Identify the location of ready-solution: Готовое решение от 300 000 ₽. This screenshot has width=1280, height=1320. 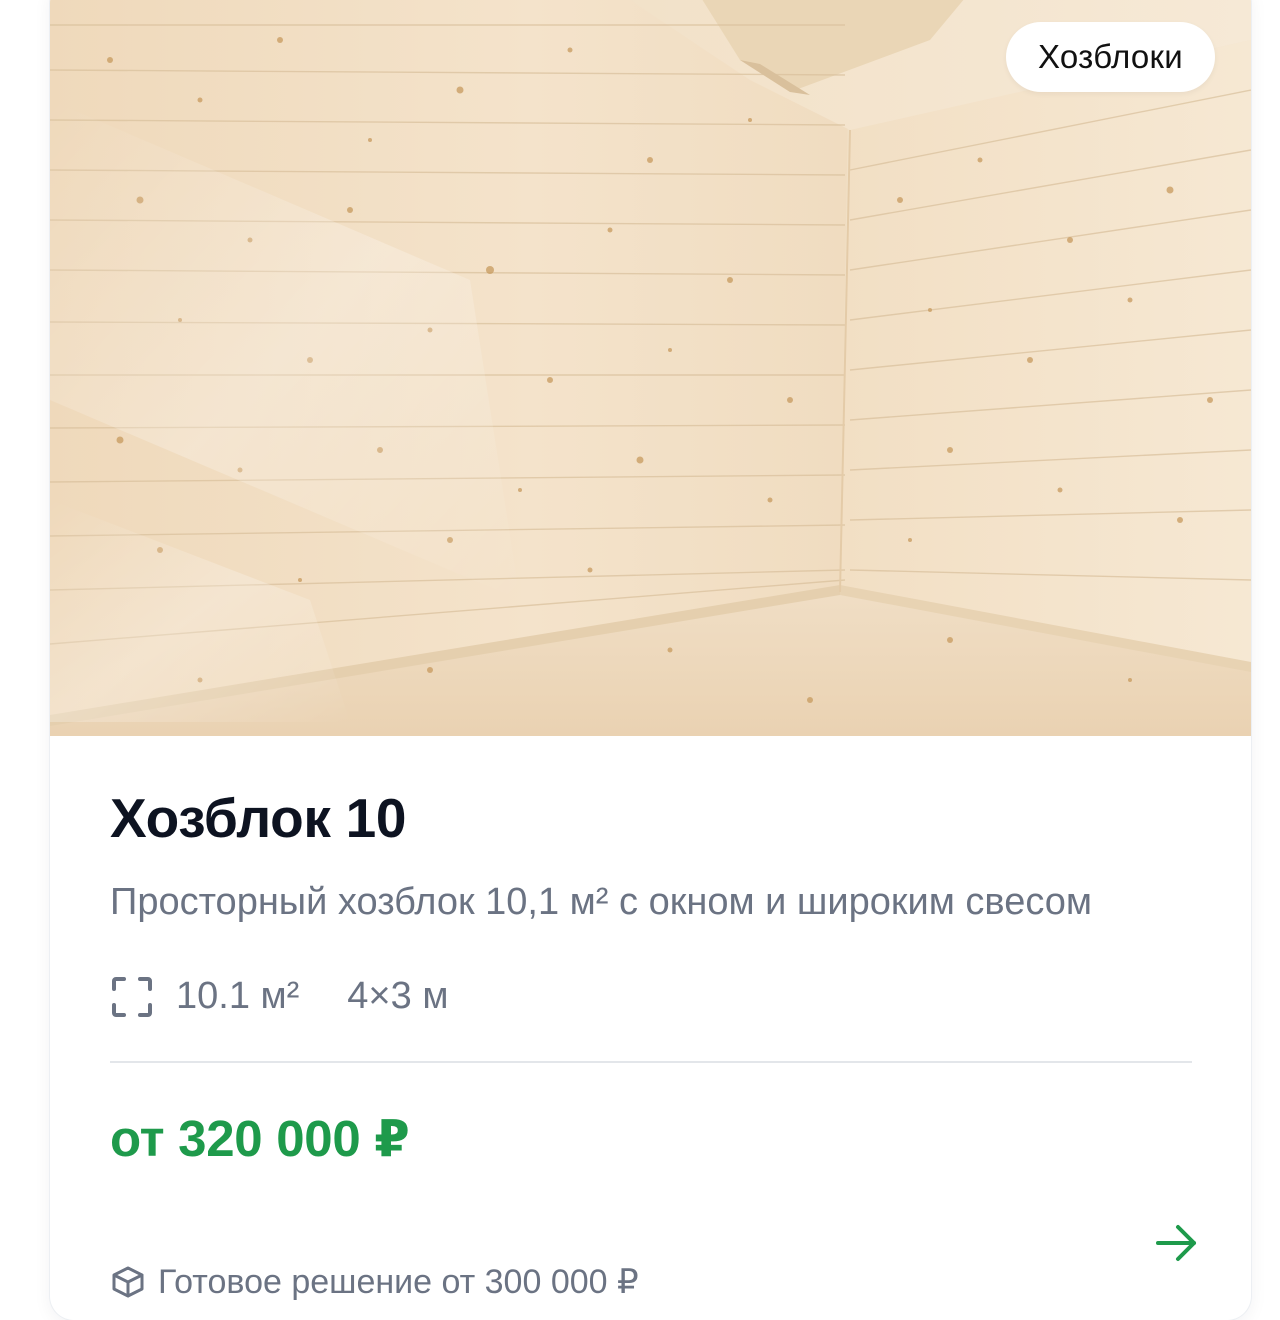
(374, 1282).